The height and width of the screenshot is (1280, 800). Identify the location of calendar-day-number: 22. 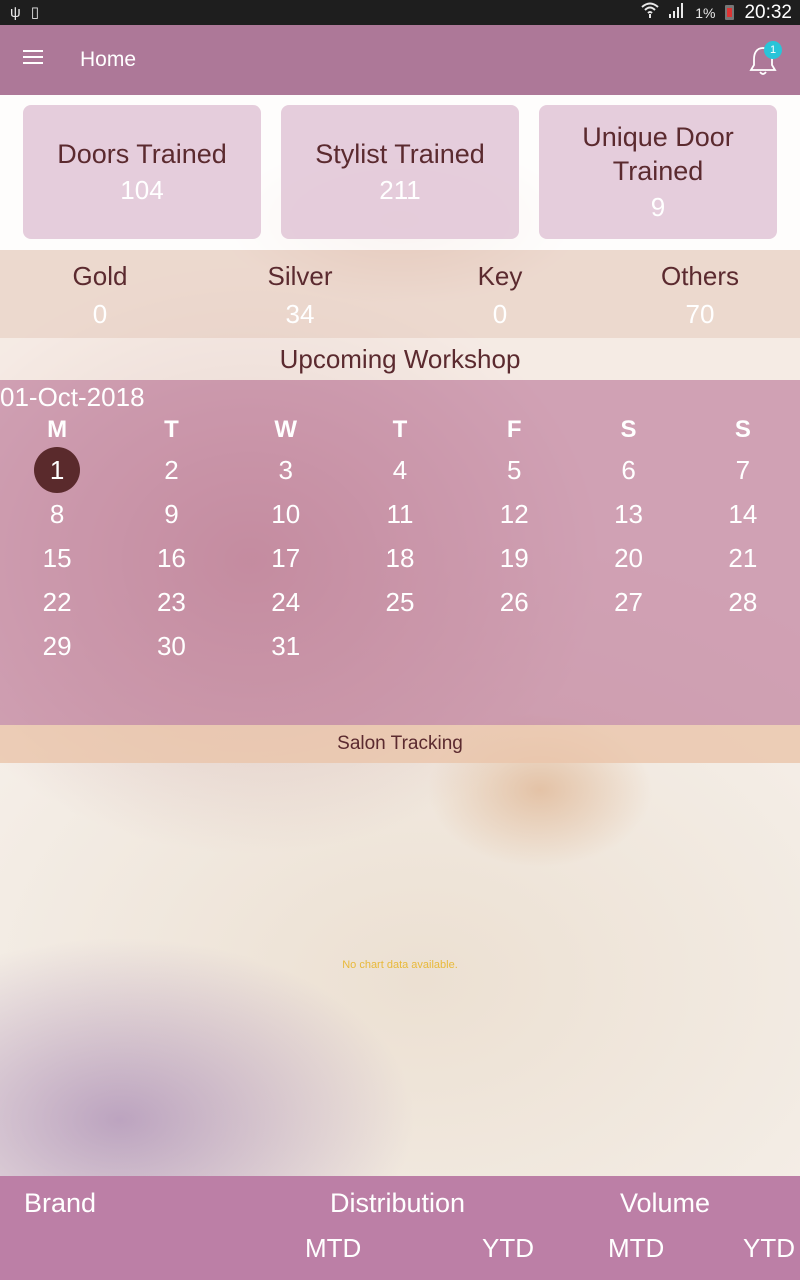
(57, 601).